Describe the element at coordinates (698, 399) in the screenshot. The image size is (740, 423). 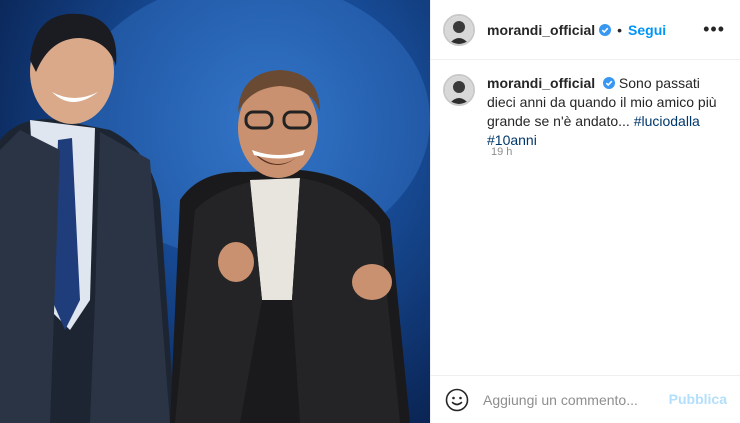
I see `publish-button: Pubblica` at that location.